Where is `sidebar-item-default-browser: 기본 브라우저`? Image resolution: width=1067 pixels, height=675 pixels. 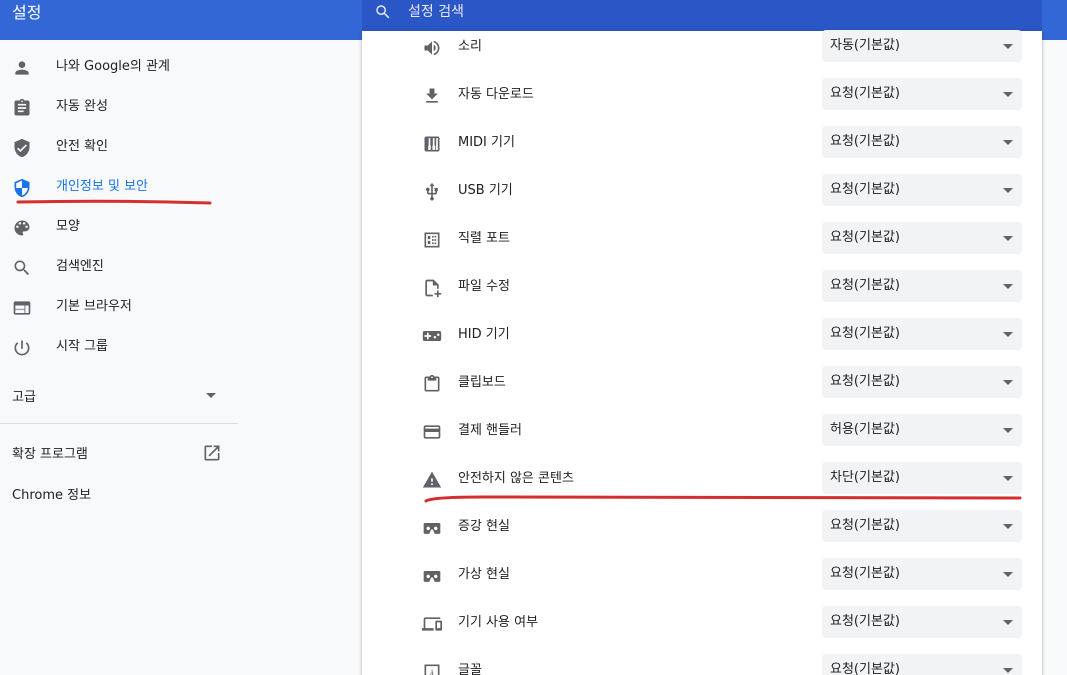
sidebar-item-default-browser: 기본 브라우저 is located at coordinates (120, 307).